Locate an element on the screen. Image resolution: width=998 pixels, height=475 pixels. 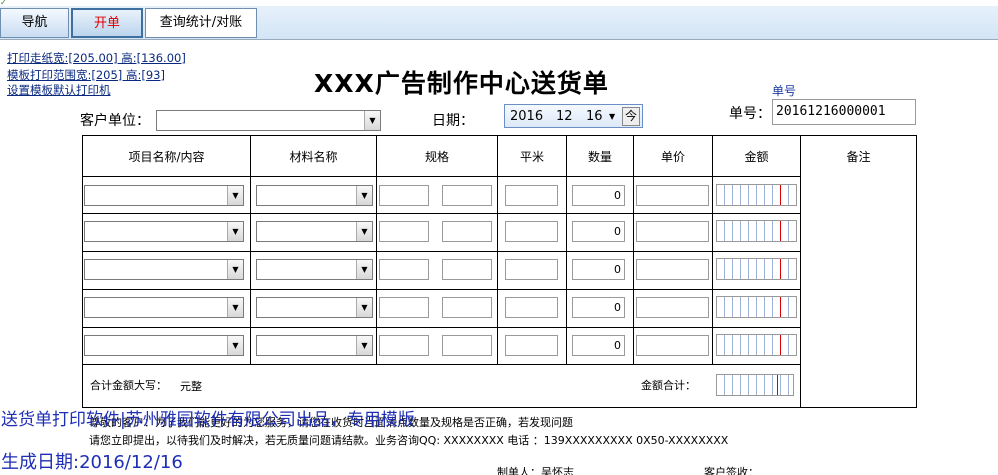
date-spin-icon: ▼ is located at coordinates (612, 116).